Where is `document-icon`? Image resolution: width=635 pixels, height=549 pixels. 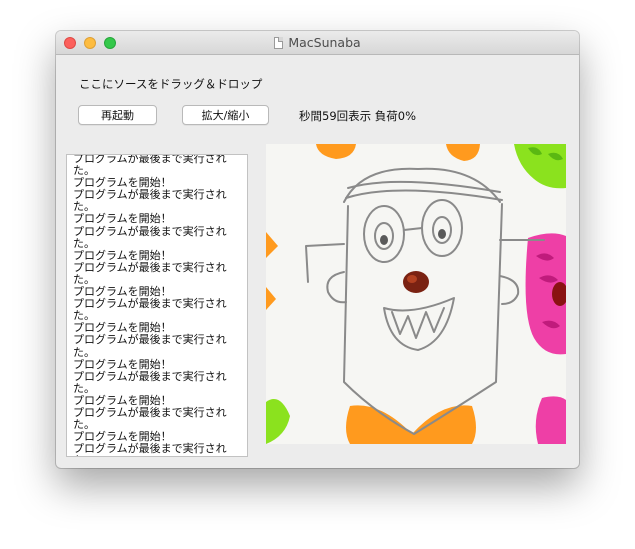
document-icon is located at coordinates (279, 42).